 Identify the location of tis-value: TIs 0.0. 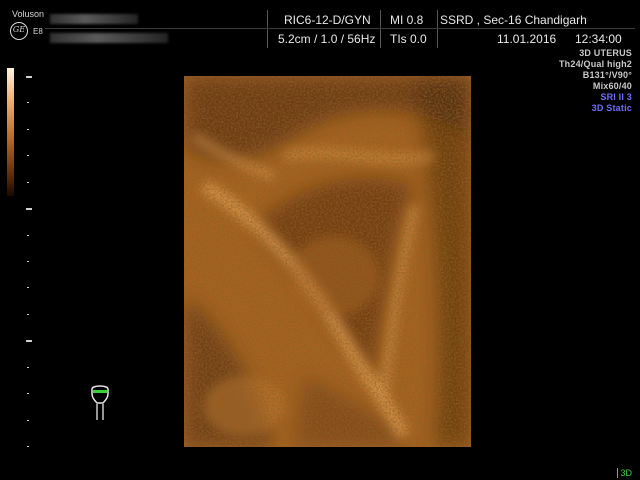
(408, 39).